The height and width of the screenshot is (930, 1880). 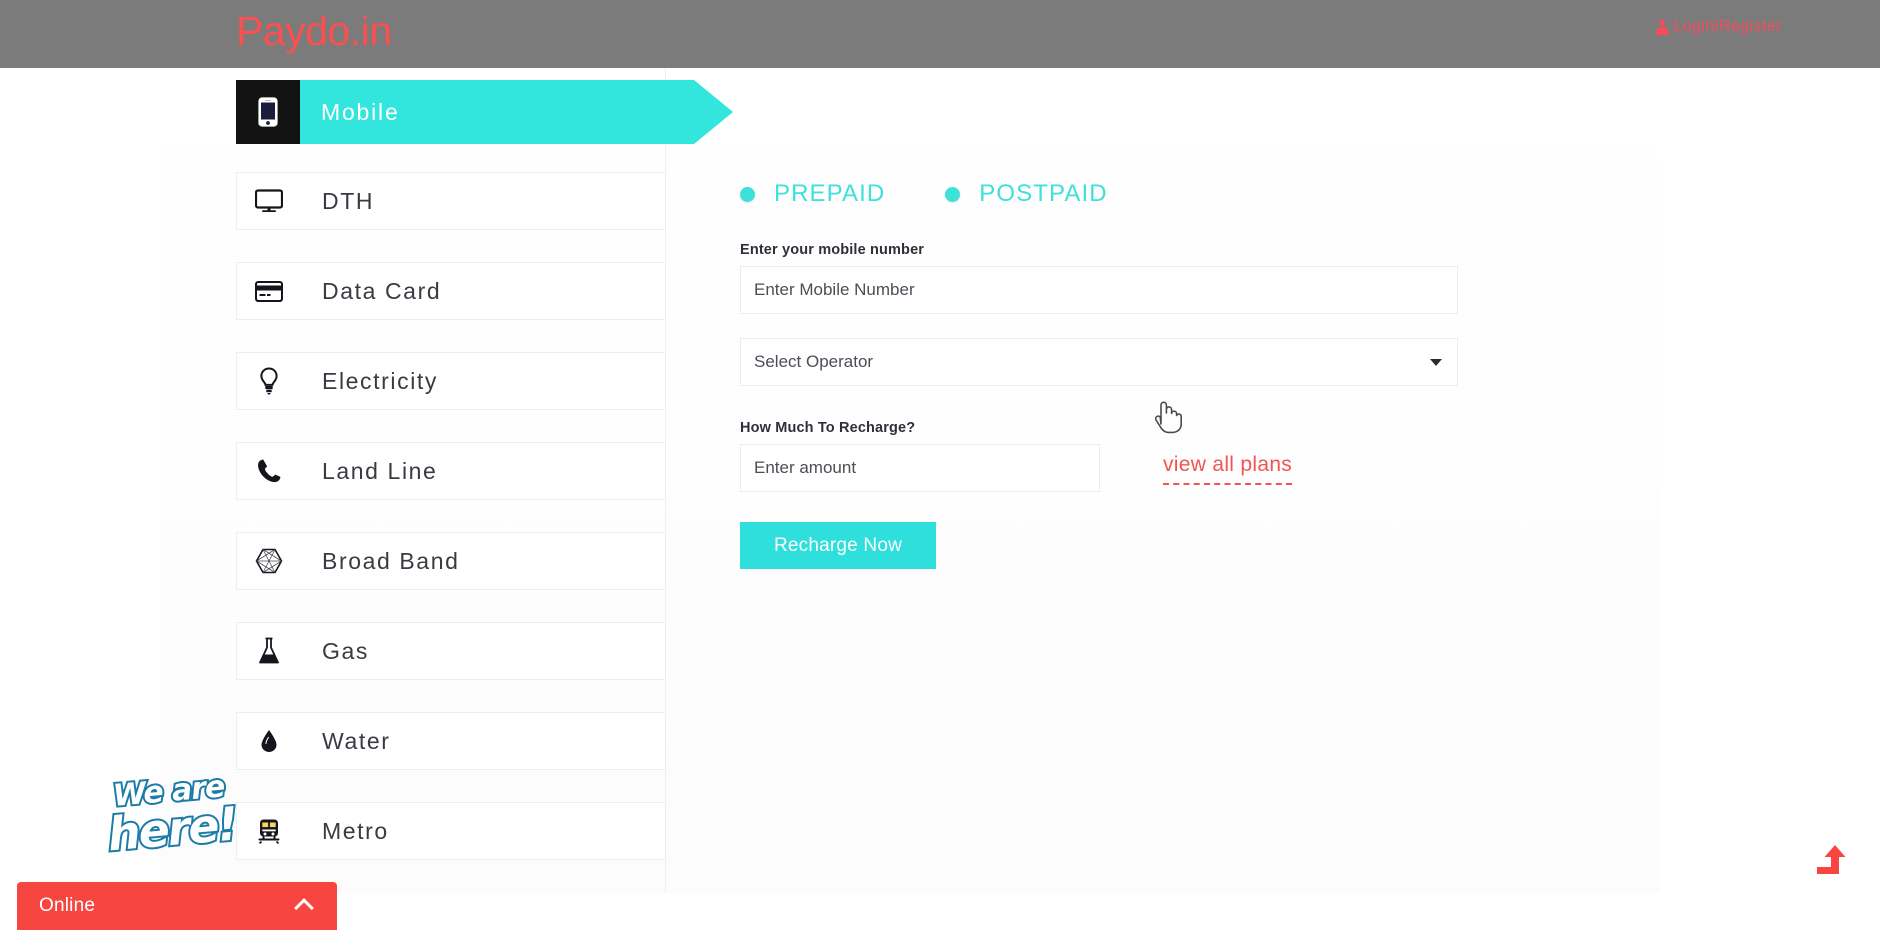 I want to click on operator-select-value: Select Operator, so click(x=814, y=361).